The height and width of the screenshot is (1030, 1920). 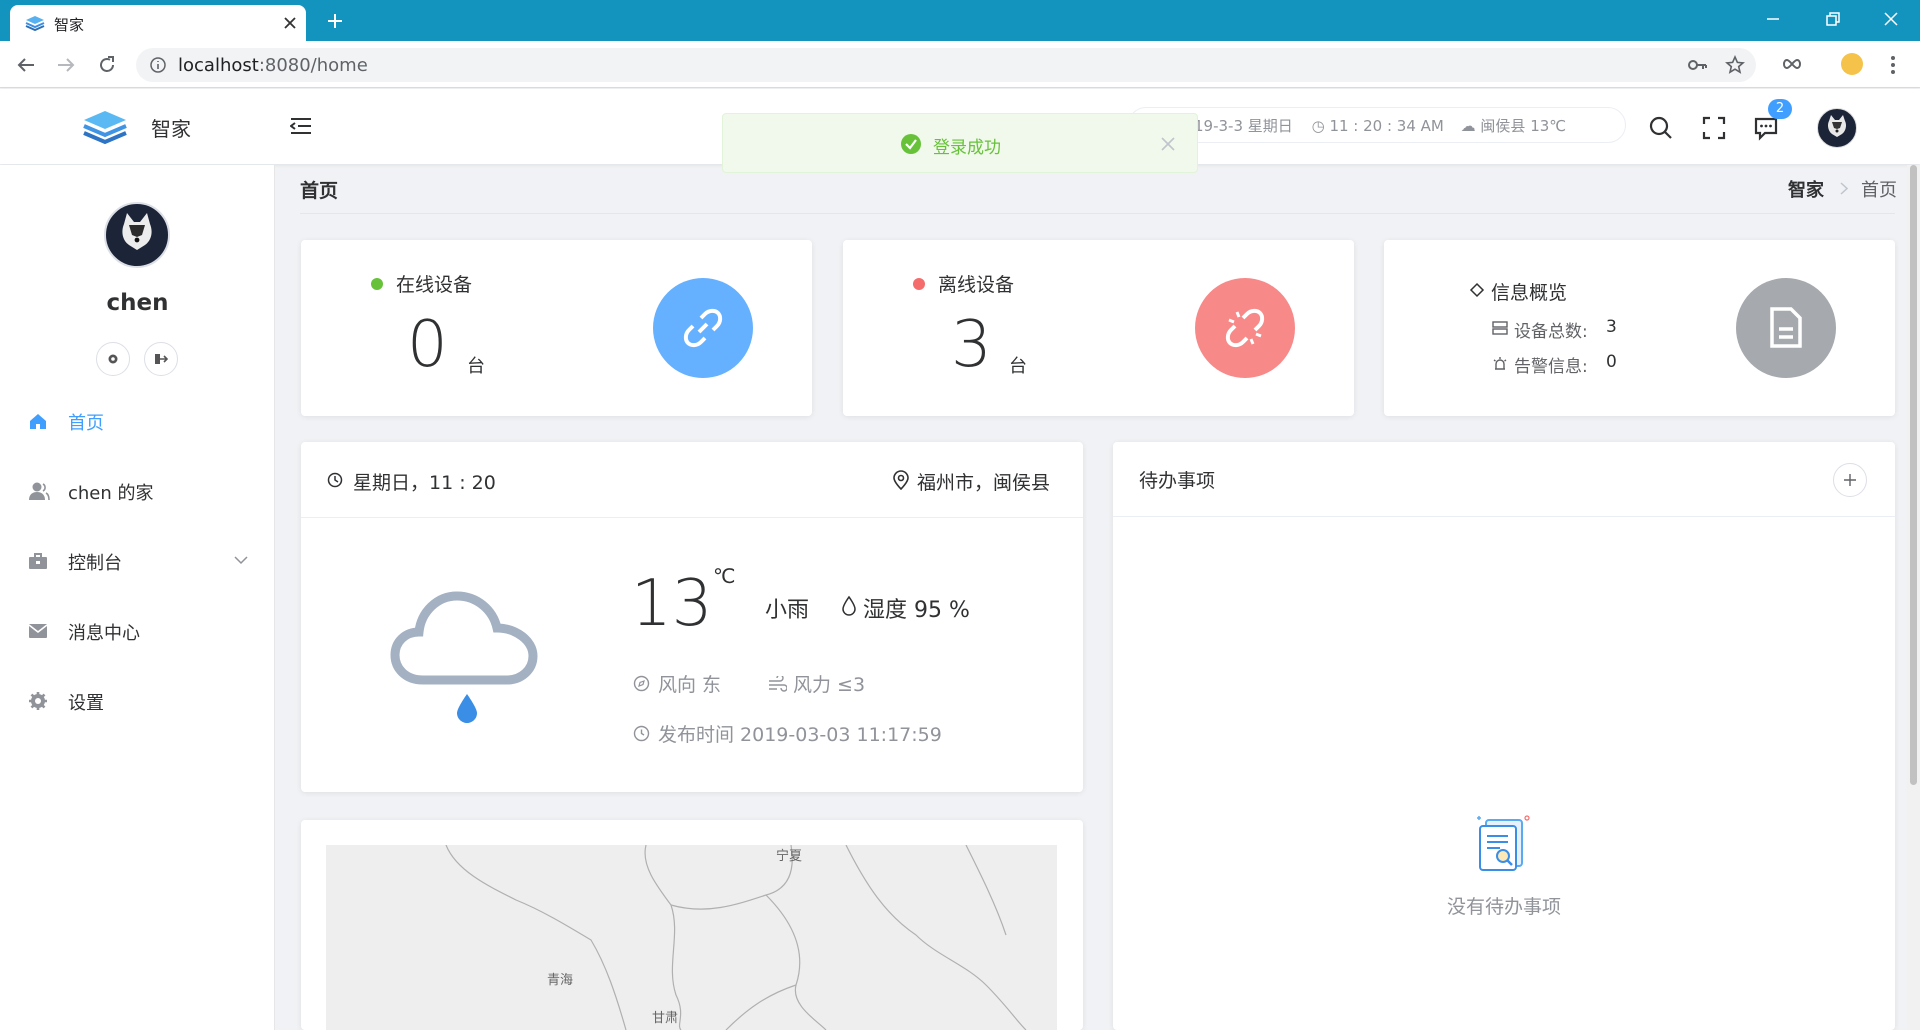 I want to click on close-window-icon, so click(x=1891, y=19).